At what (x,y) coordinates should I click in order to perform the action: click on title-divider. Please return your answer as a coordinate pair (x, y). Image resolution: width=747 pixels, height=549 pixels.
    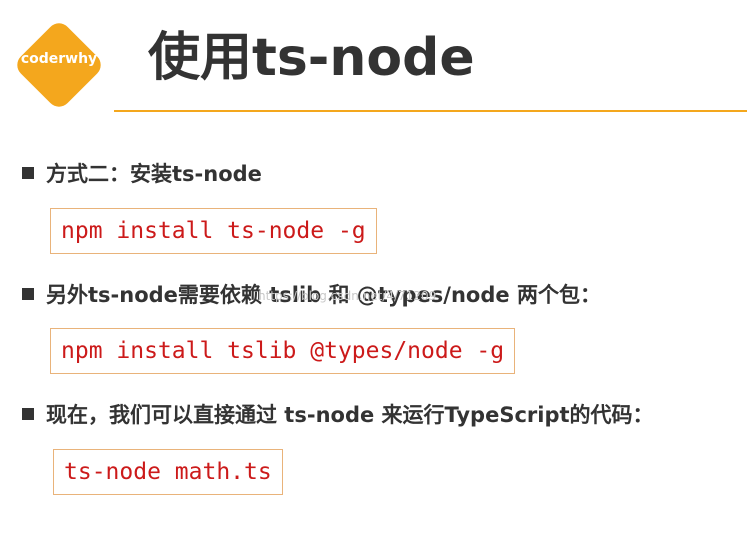
    Looking at the image, I should click on (430, 111).